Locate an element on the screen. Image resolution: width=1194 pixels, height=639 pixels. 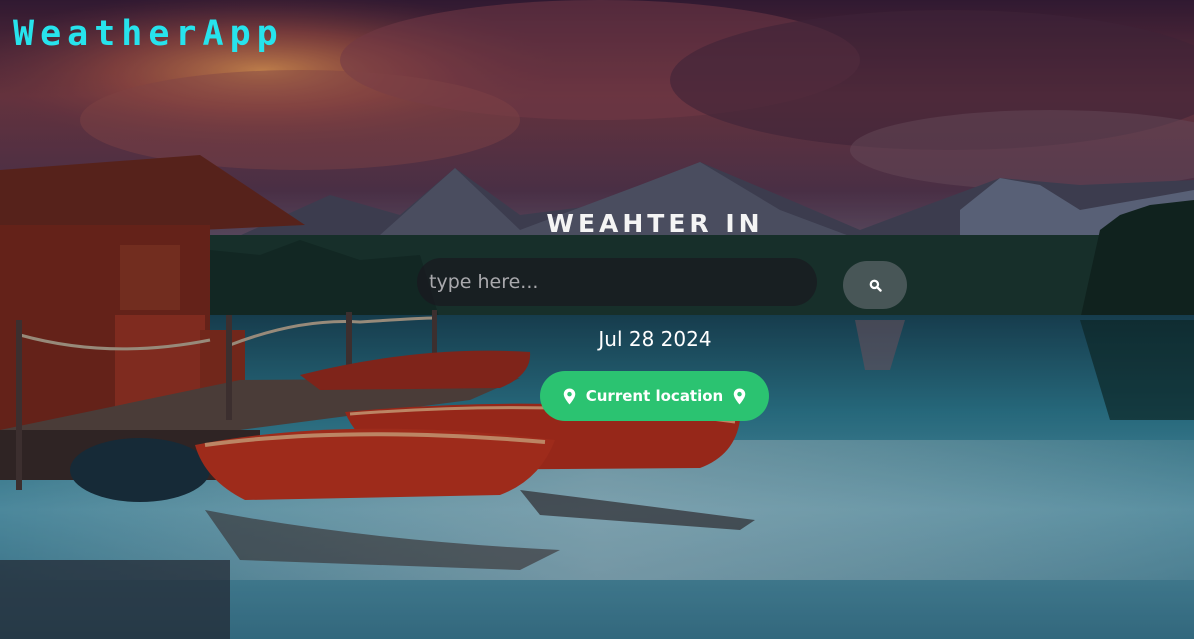
current-location-button: Current location is located at coordinates (654, 396).